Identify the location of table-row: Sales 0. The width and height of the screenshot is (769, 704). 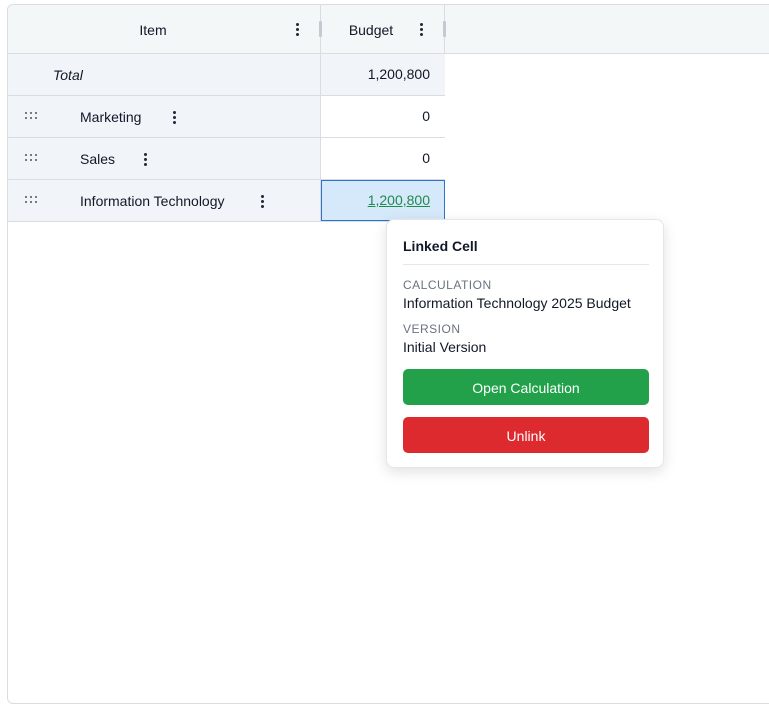
(226, 159).